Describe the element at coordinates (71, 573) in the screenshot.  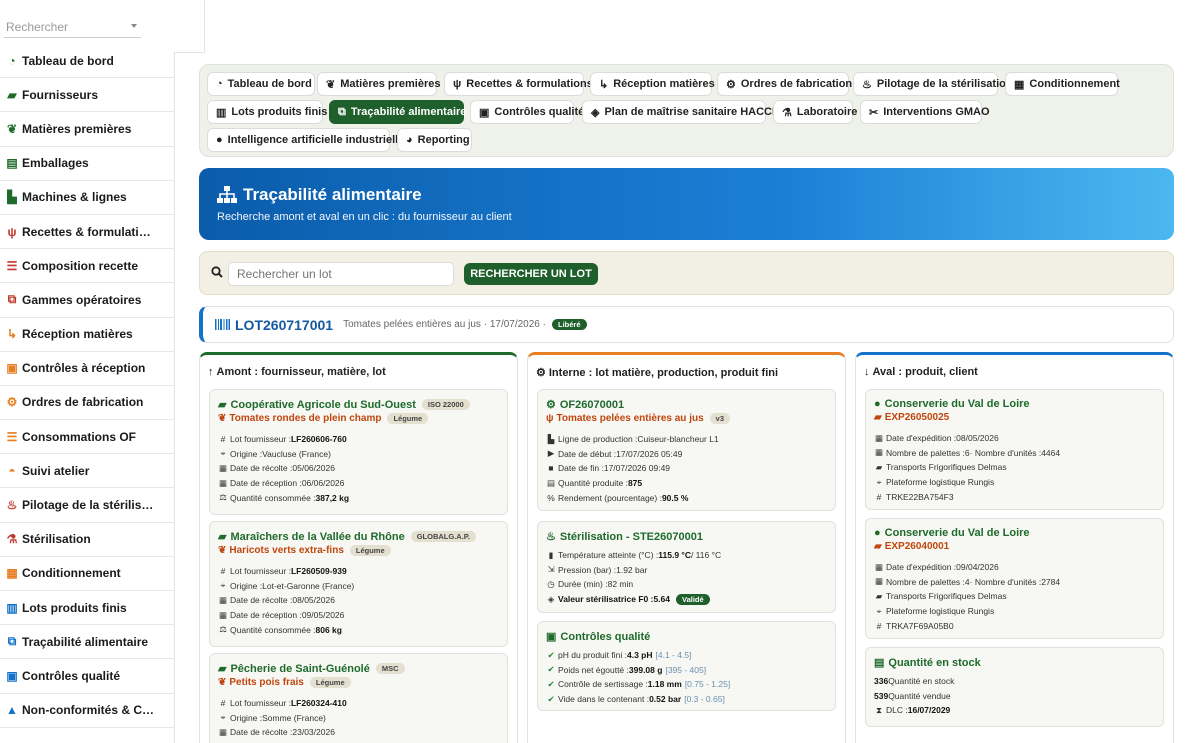
I see `sidebar-item-label: Conditionnement` at that location.